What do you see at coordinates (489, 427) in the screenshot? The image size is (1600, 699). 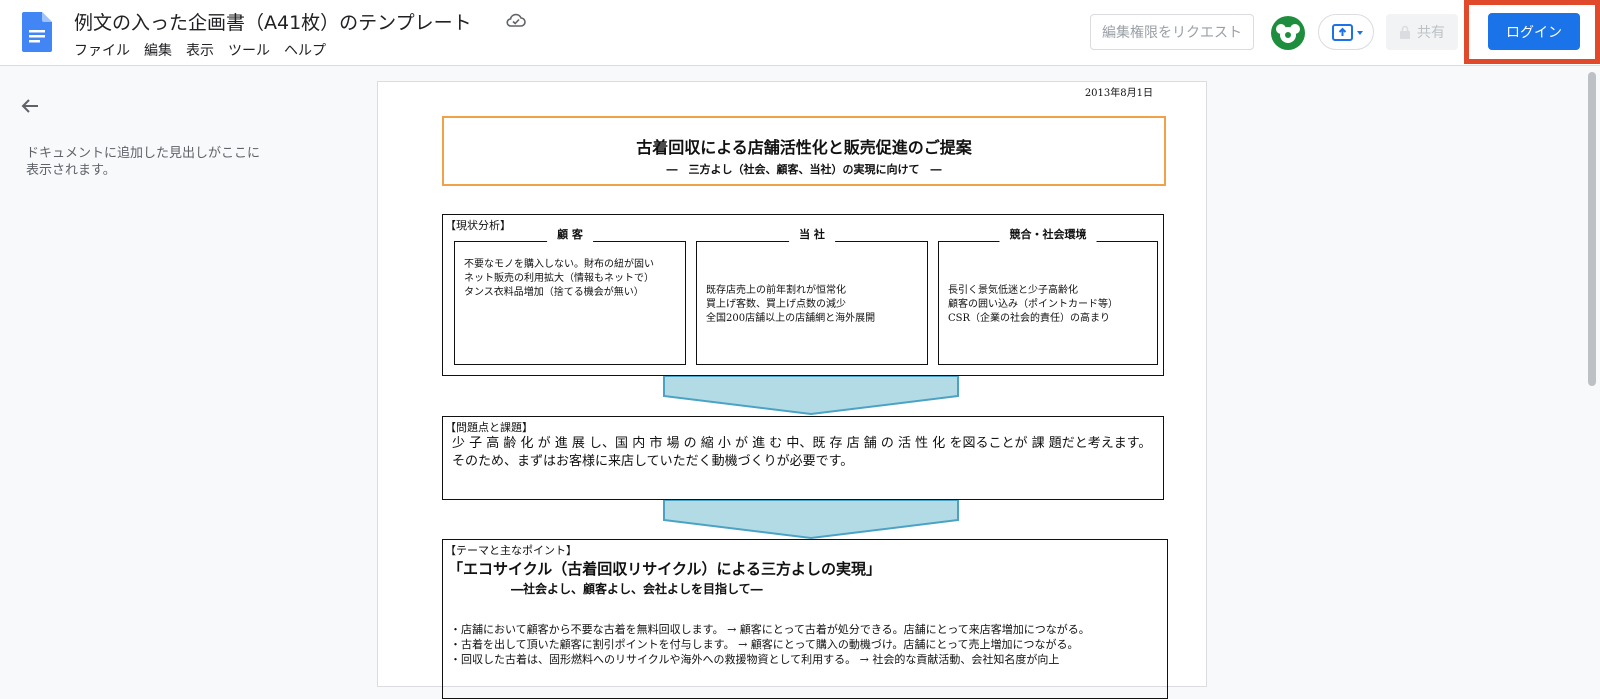 I see `problem-label: 【問題点と課題】` at bounding box center [489, 427].